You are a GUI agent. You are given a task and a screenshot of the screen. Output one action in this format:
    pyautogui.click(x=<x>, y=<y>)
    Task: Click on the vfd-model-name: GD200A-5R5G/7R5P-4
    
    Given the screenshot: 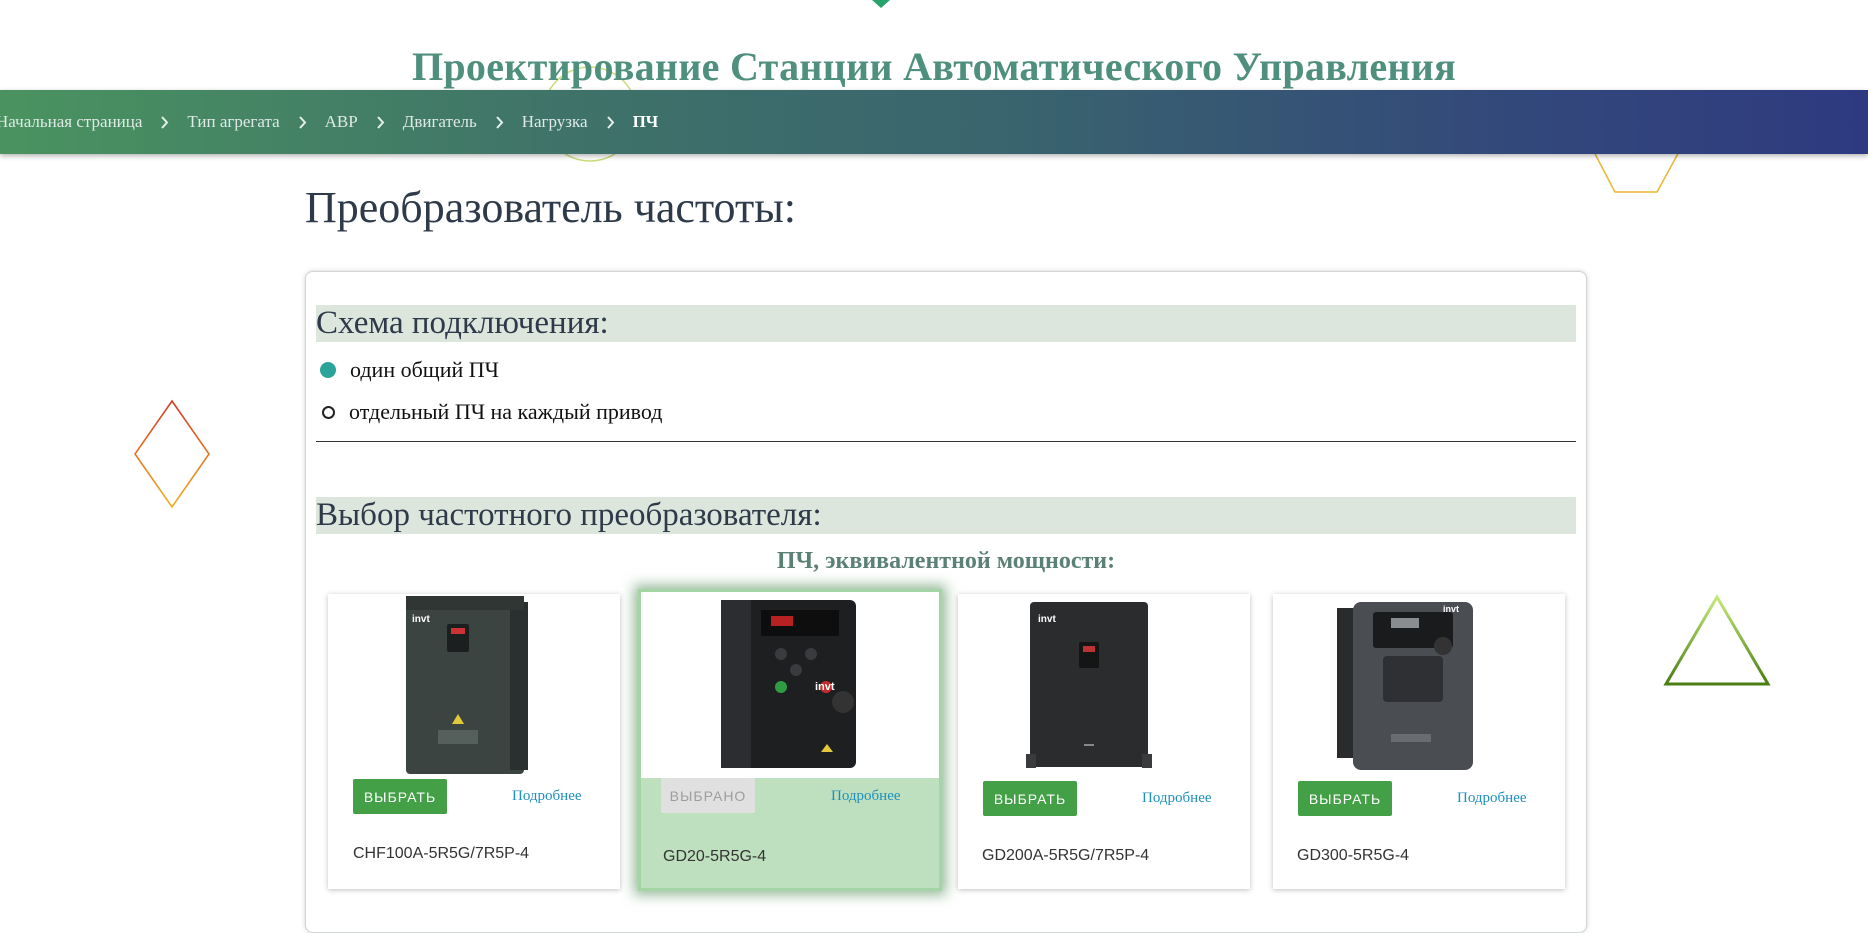 What is the action you would take?
    pyautogui.click(x=1066, y=855)
    